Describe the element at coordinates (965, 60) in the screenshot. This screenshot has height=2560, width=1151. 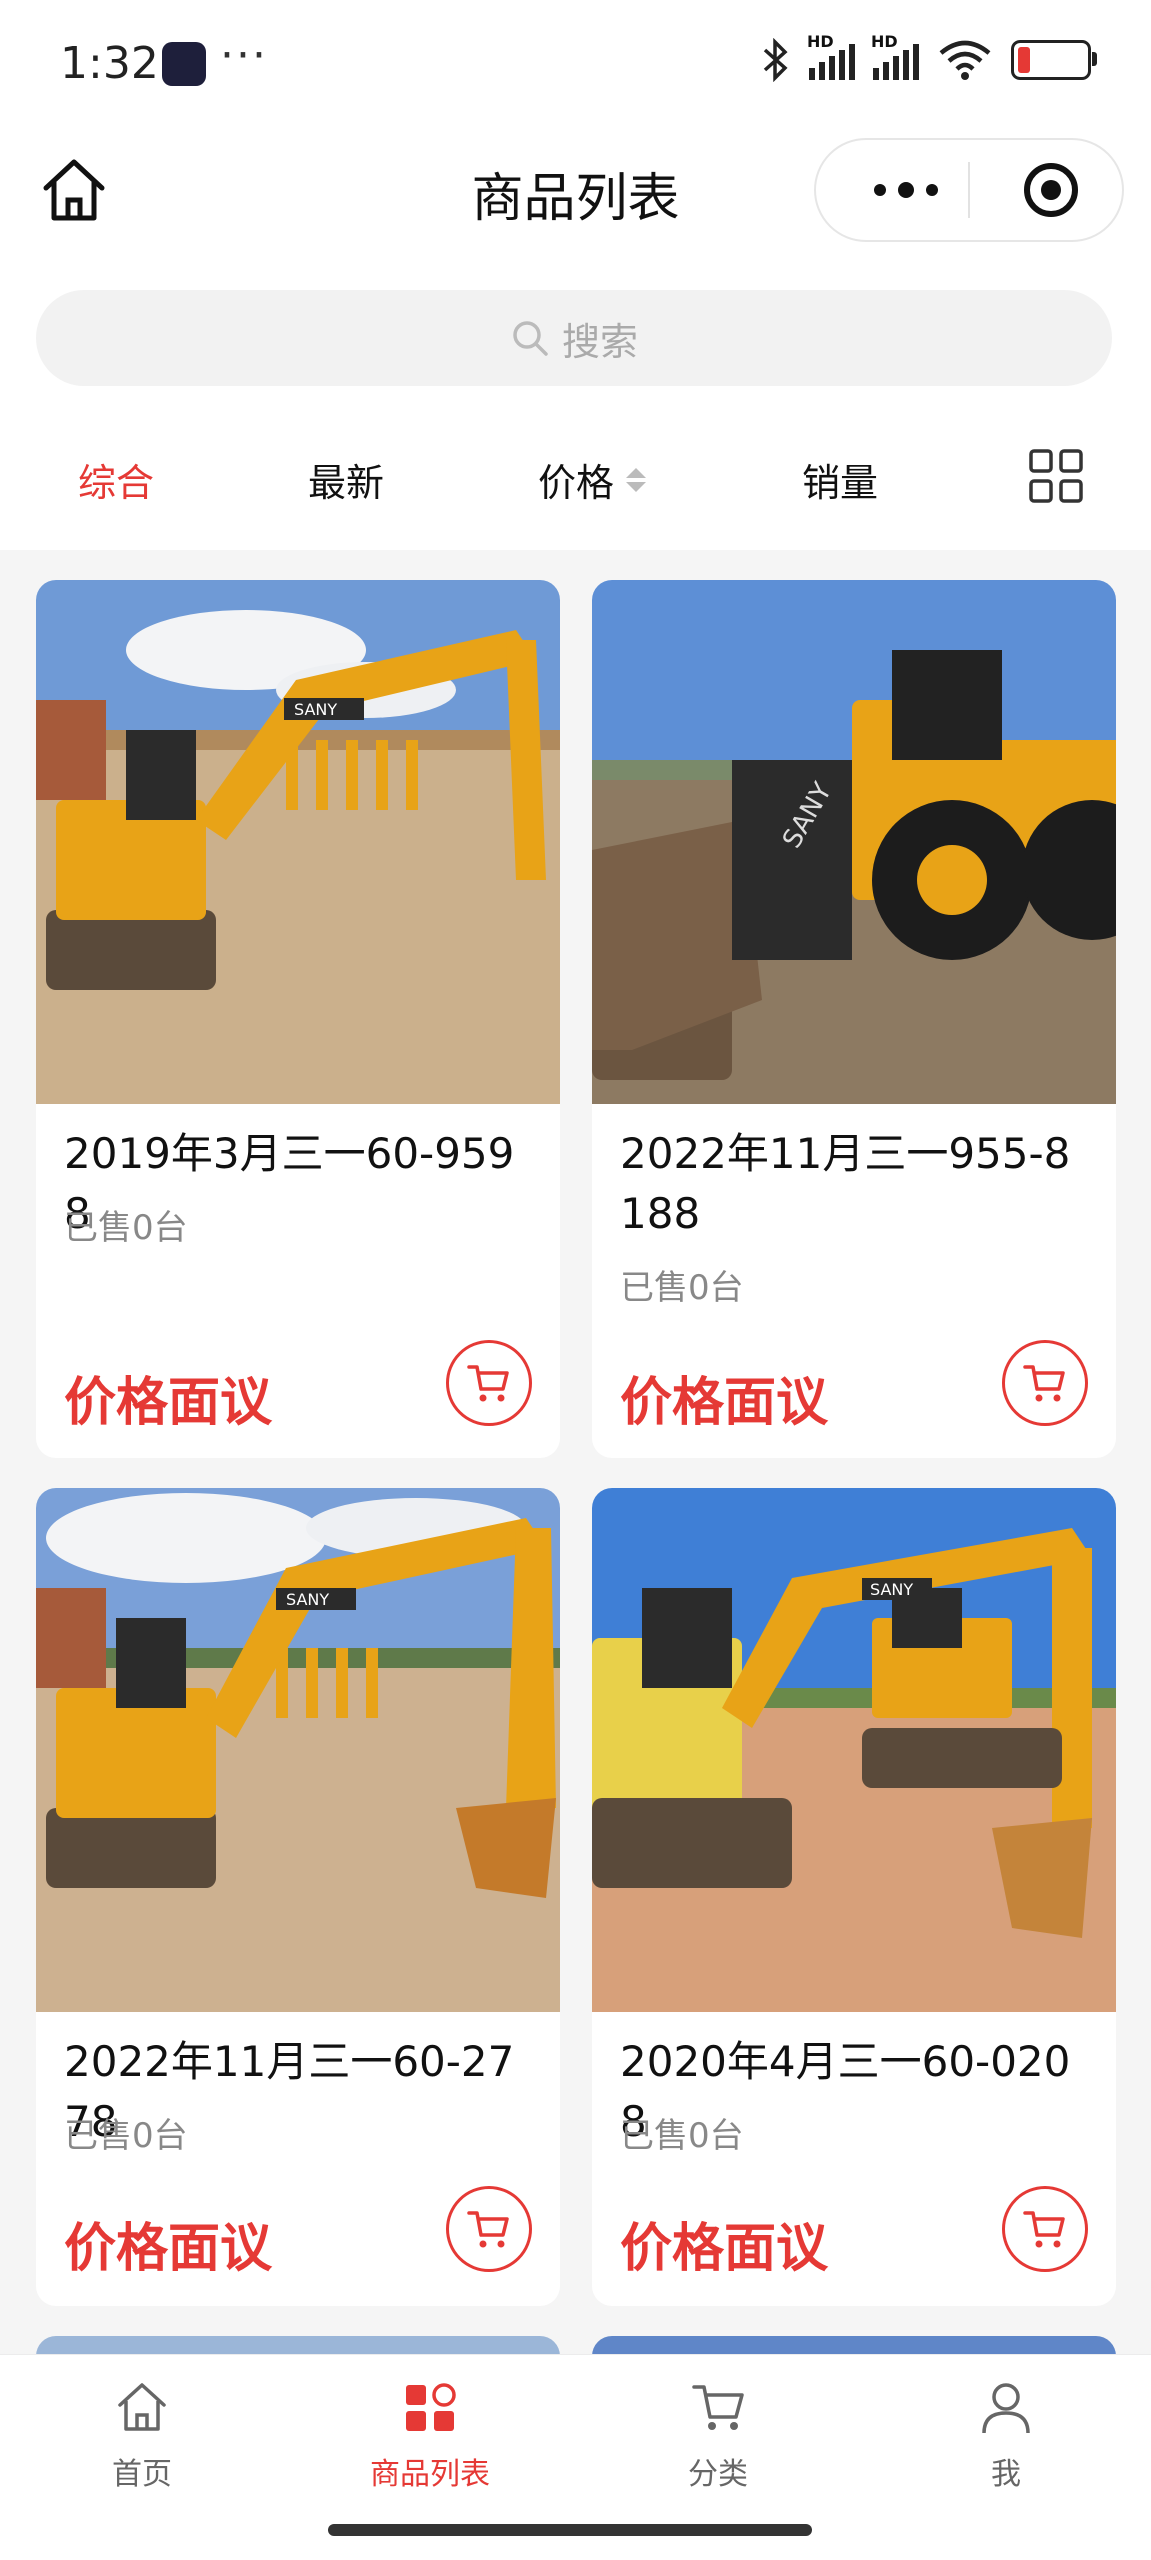
I see `wifi-icon` at that location.